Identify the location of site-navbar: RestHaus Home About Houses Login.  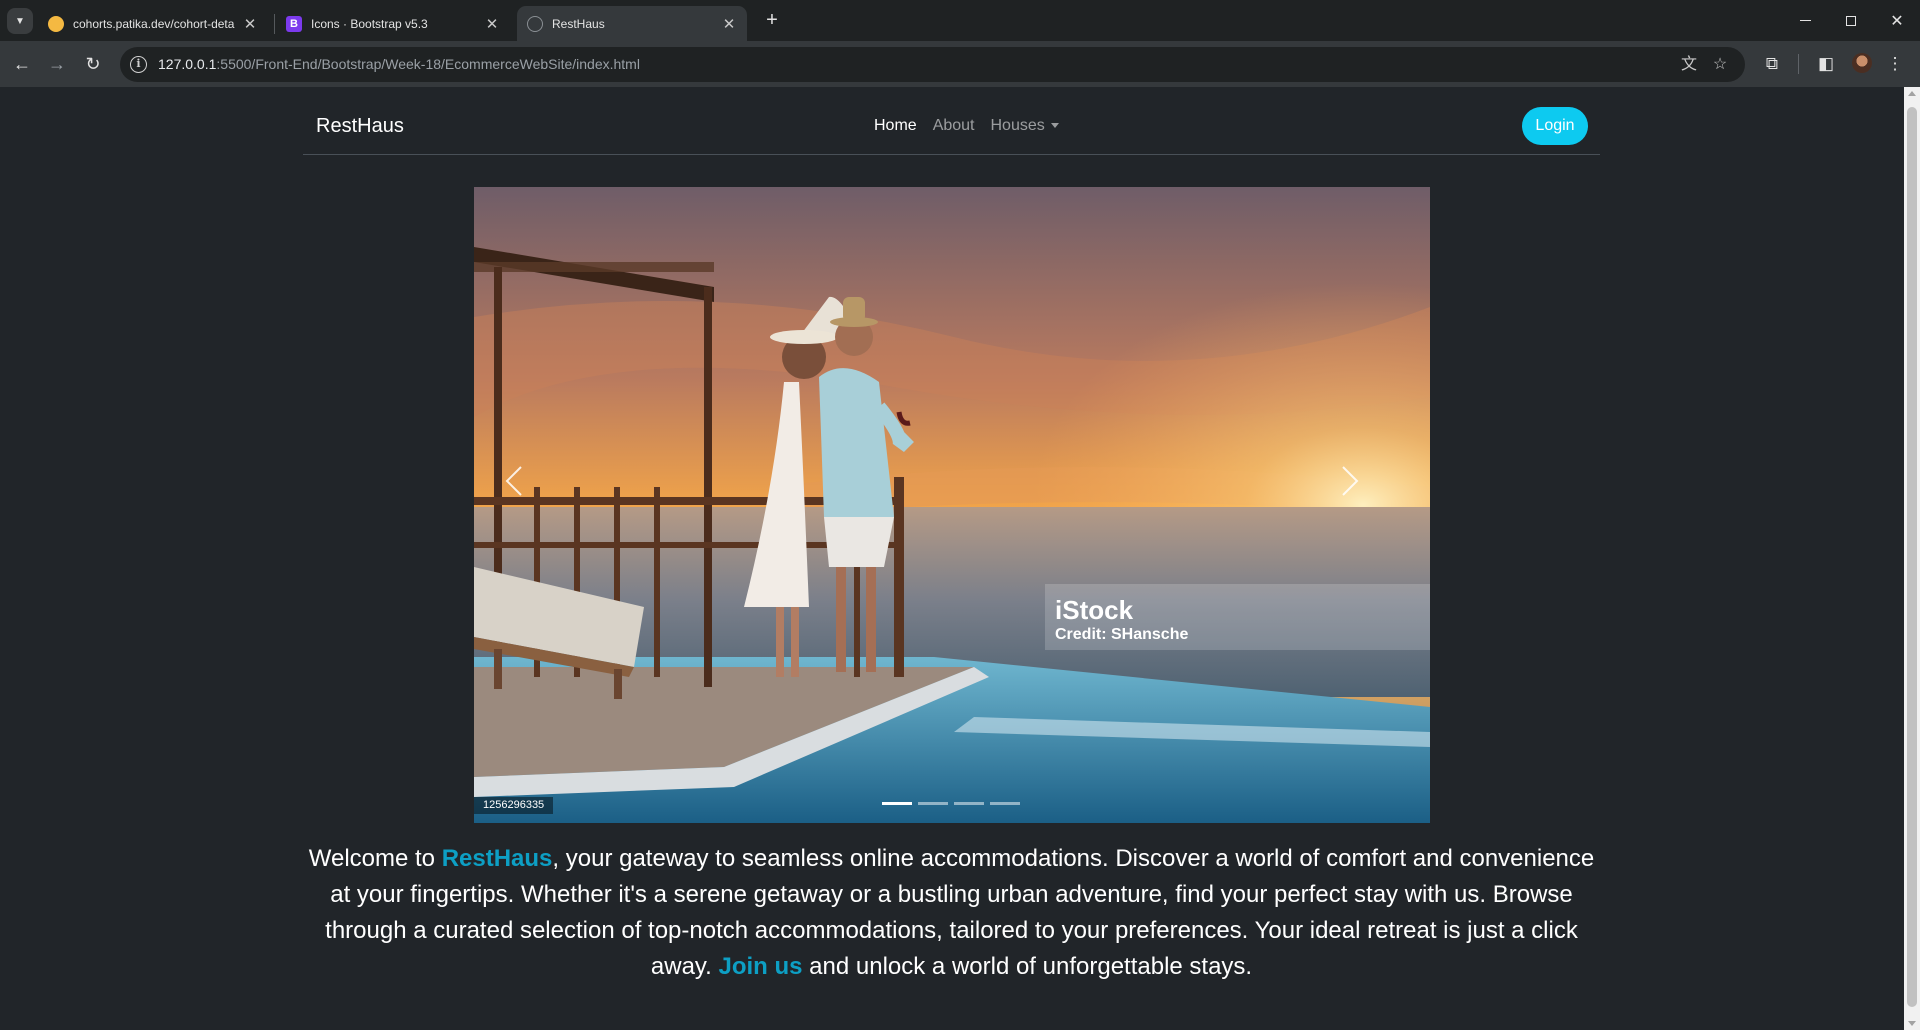
(951, 121).